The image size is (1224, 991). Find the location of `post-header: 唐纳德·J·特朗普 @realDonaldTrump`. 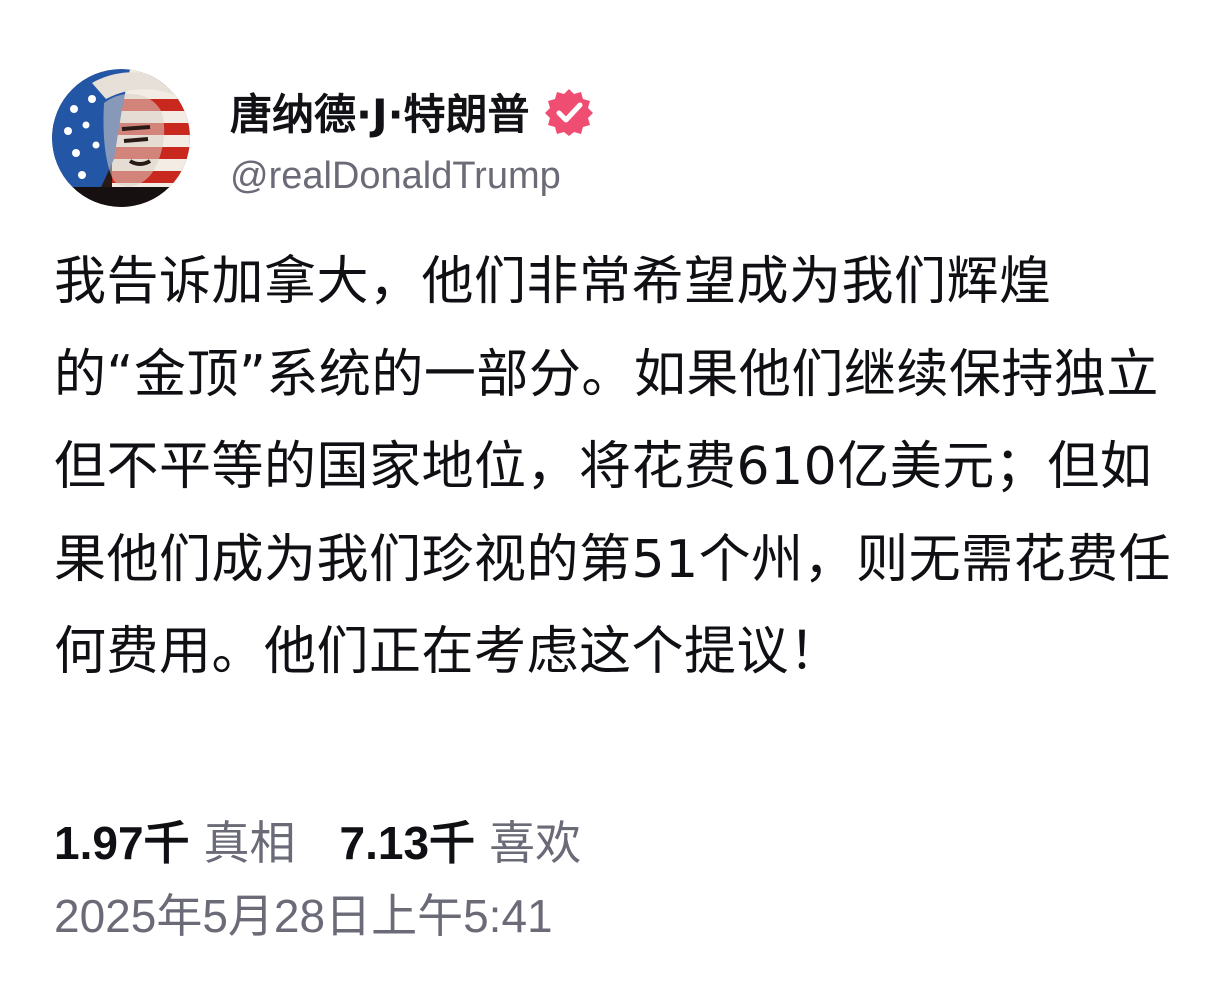

post-header: 唐纳德·J·特朗普 @realDonaldTrump is located at coordinates (323, 138).